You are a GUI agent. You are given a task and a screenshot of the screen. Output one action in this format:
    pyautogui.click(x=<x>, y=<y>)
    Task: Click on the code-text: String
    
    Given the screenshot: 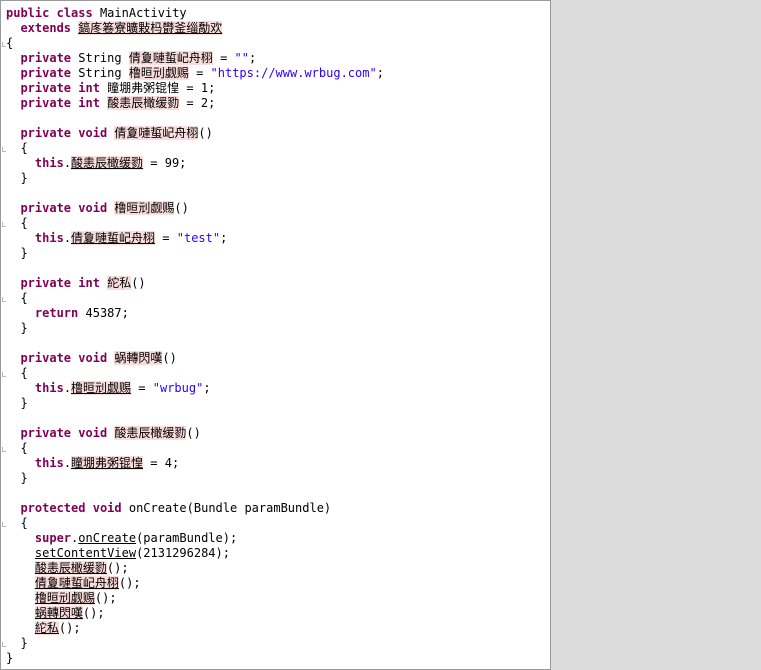 What is the action you would take?
    pyautogui.click(x=100, y=58)
    